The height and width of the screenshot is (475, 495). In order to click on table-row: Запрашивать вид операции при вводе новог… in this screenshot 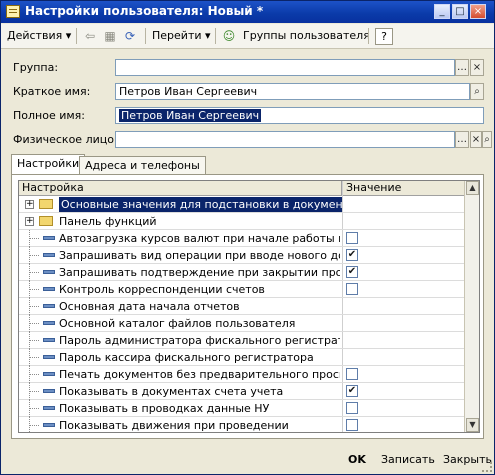, I will do `click(241, 255)`.